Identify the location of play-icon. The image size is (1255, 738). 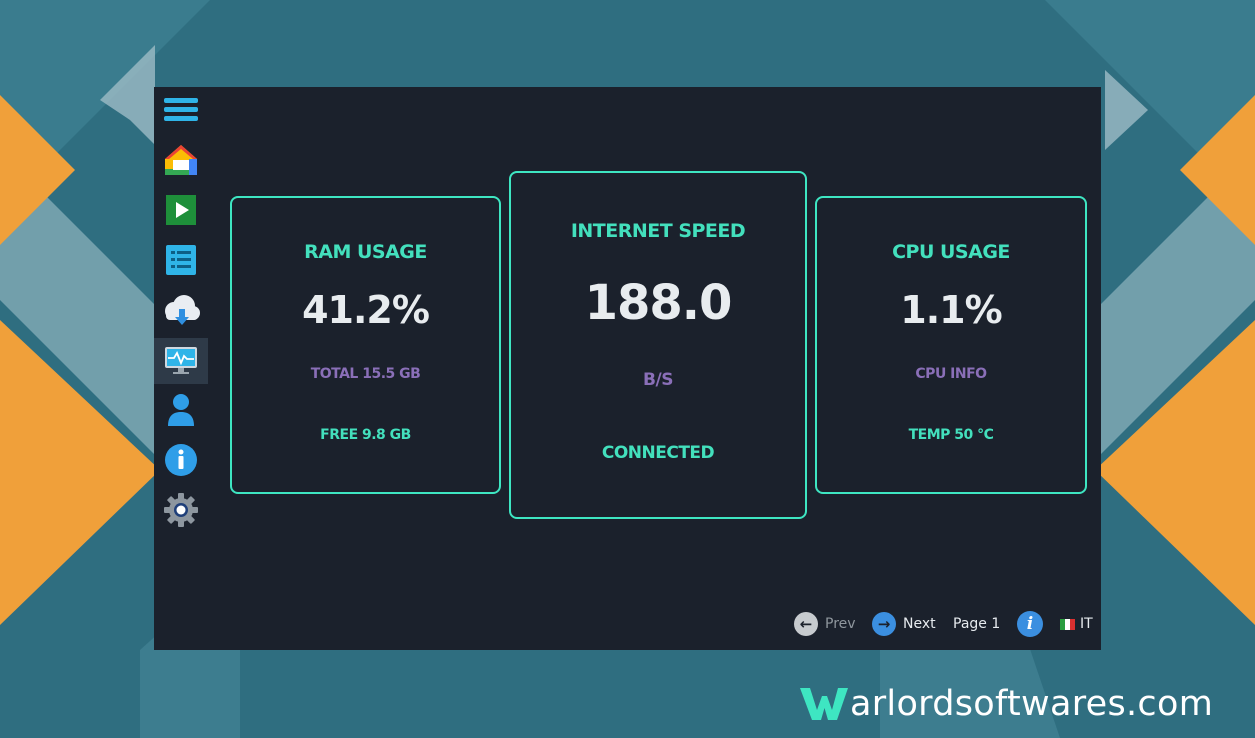
(181, 210).